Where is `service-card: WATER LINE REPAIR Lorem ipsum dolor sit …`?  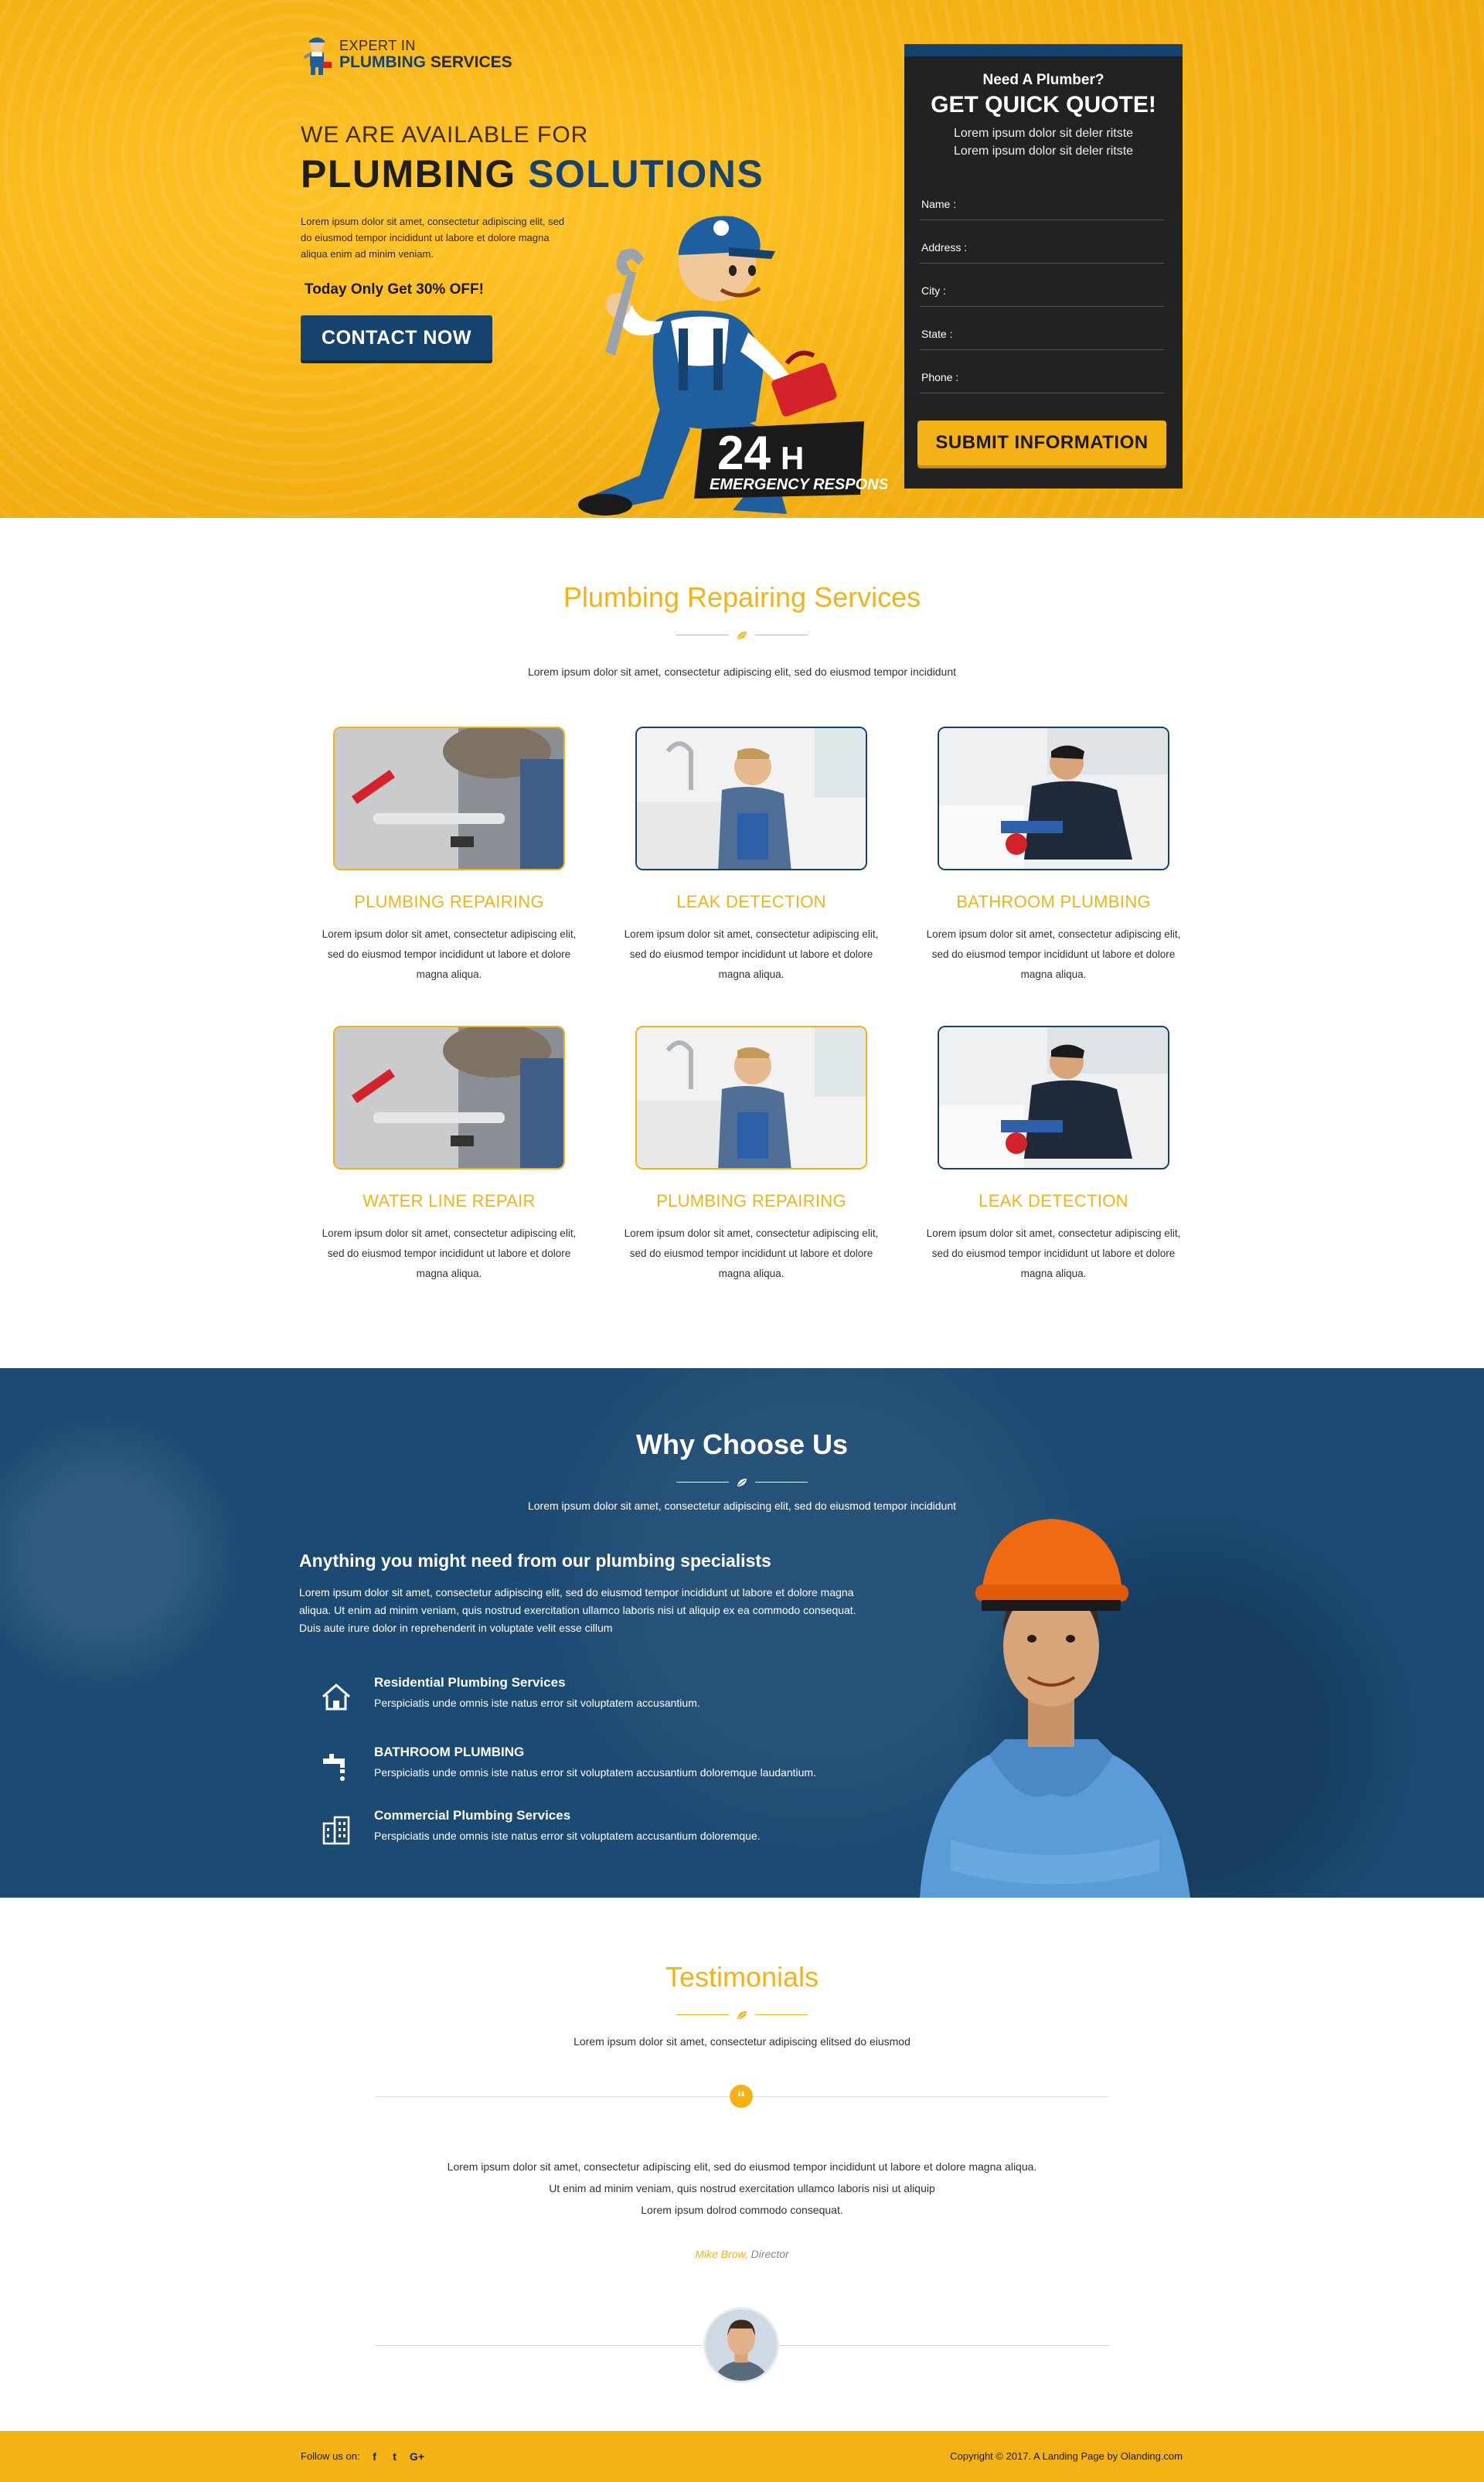 service-card: WATER LINE REPAIR Lorem ipsum dolor sit … is located at coordinates (449, 1155).